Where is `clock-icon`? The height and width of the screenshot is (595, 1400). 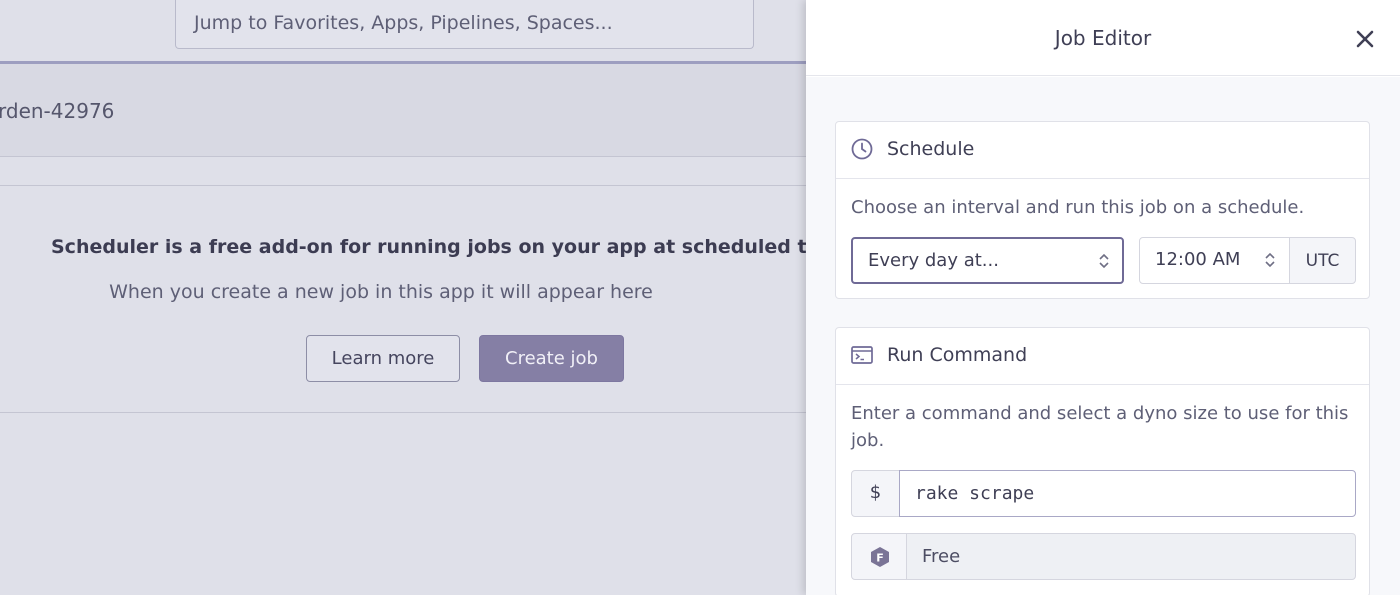
clock-icon is located at coordinates (862, 149).